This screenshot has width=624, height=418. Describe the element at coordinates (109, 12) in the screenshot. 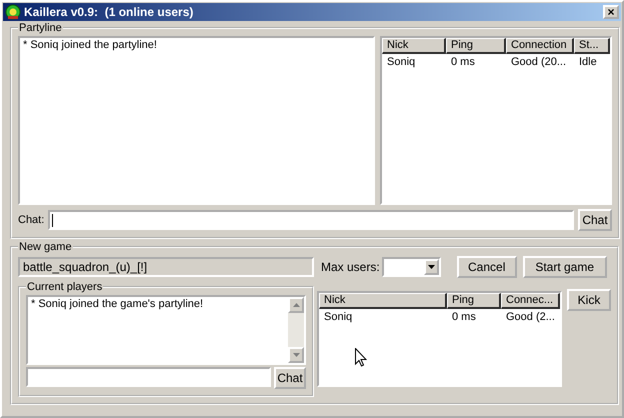

I see `window-title: Kaillera v0.9: (1 online users)` at that location.